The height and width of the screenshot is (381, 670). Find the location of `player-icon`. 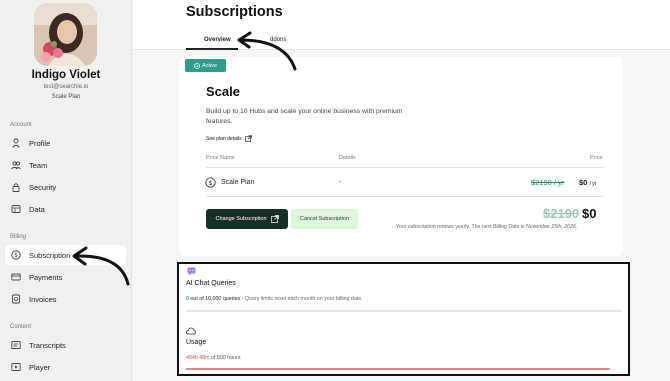

player-icon is located at coordinates (16, 367).